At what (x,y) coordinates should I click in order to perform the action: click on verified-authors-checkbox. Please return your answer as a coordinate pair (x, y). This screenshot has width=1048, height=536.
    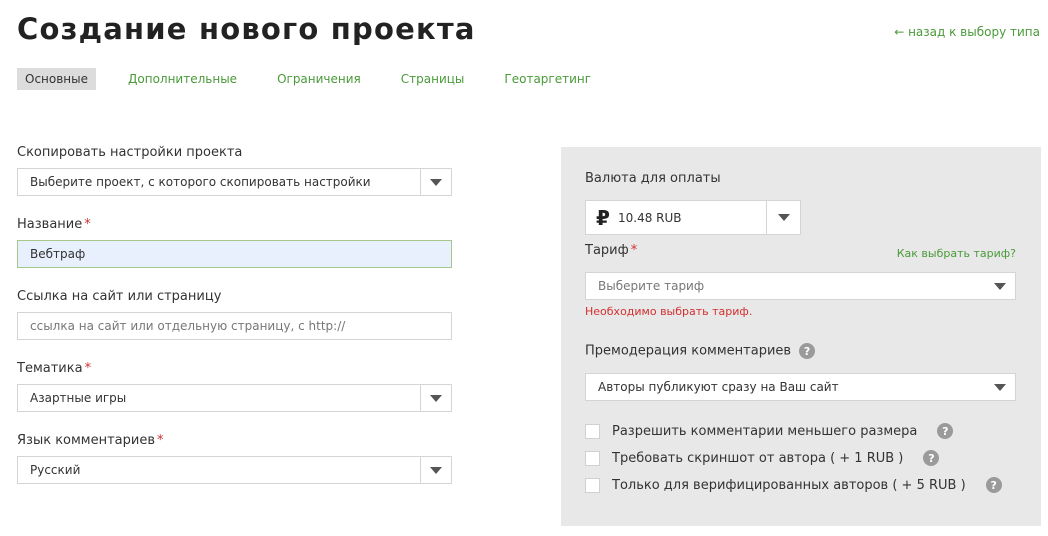
    Looking at the image, I should click on (592, 485).